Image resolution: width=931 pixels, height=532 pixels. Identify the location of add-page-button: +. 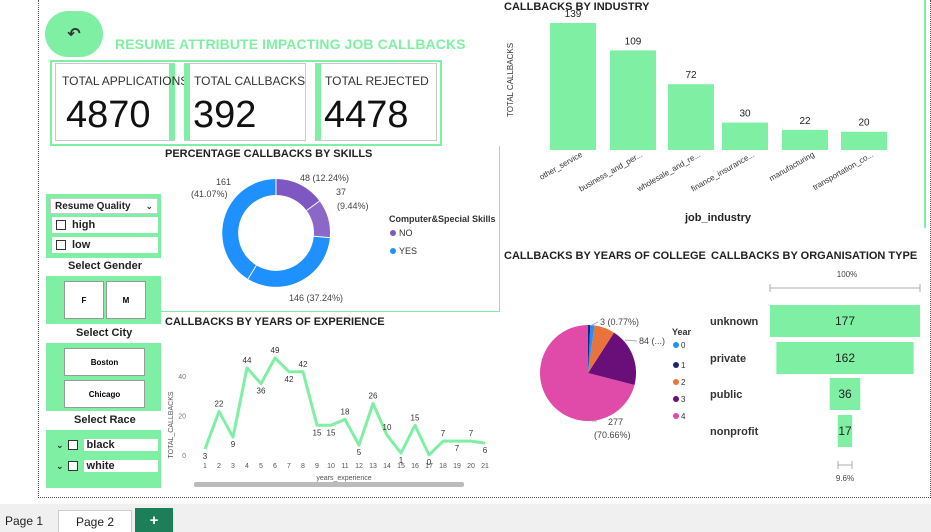
(154, 520).